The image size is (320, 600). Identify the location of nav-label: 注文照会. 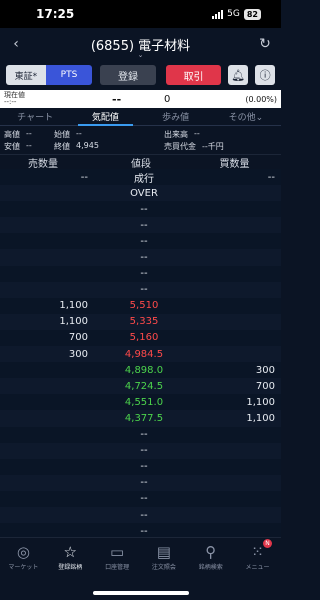
(163, 567).